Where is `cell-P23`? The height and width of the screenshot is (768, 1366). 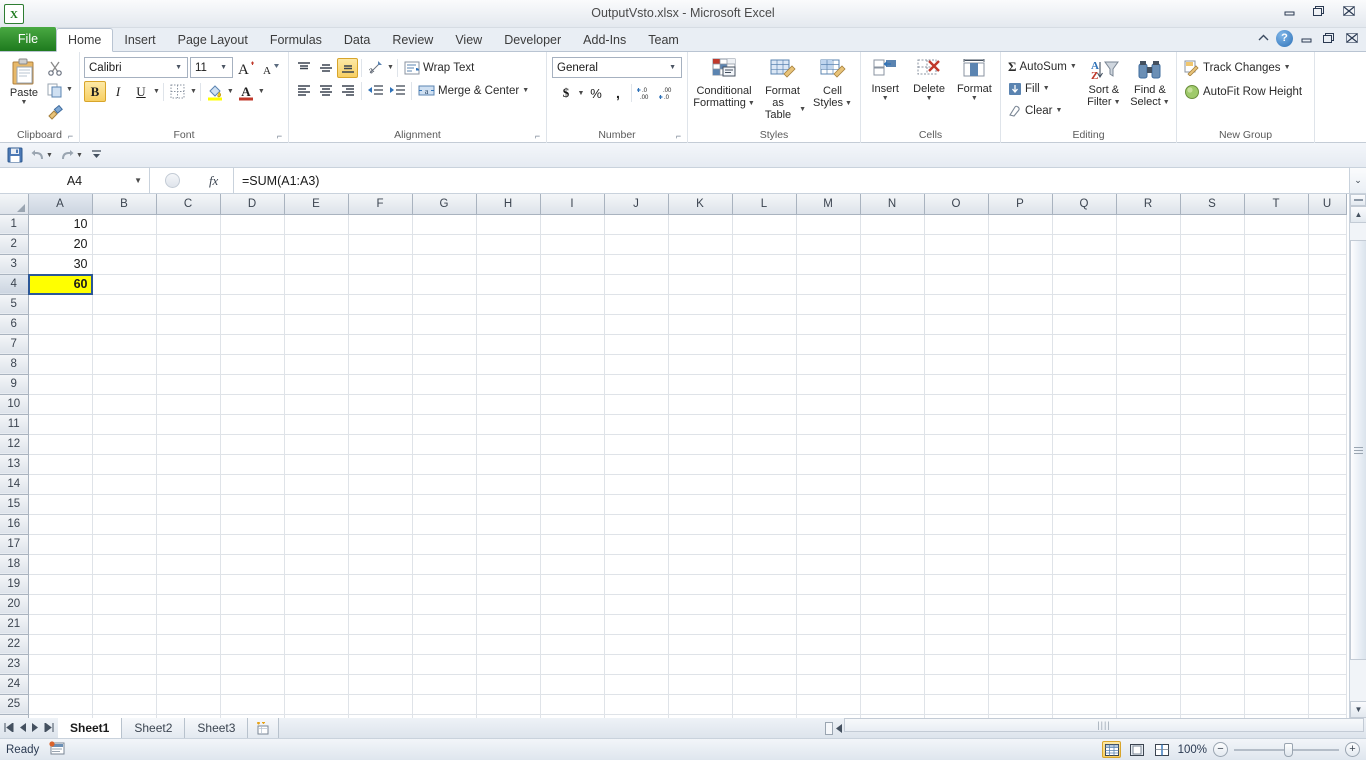 cell-P23 is located at coordinates (1020, 664).